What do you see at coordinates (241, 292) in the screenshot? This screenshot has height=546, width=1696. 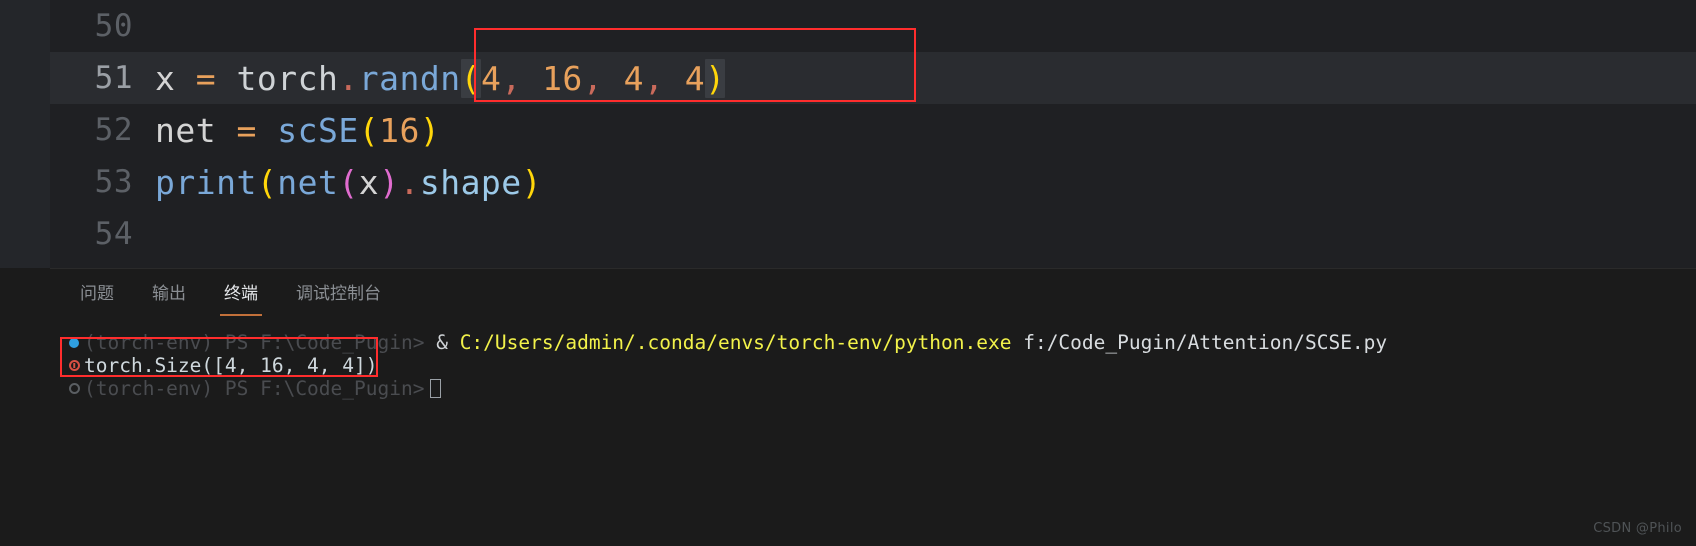 I see `panel-tab-2: 终端` at bounding box center [241, 292].